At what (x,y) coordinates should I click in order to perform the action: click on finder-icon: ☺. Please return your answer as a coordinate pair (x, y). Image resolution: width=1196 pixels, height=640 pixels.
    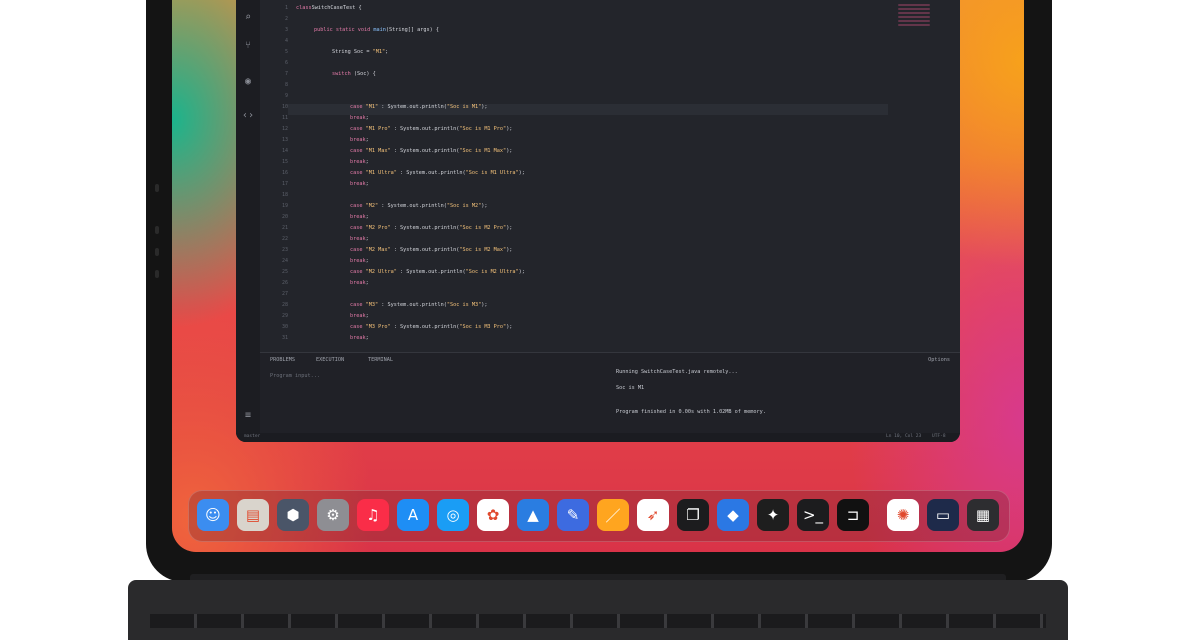
    Looking at the image, I should click on (213, 515).